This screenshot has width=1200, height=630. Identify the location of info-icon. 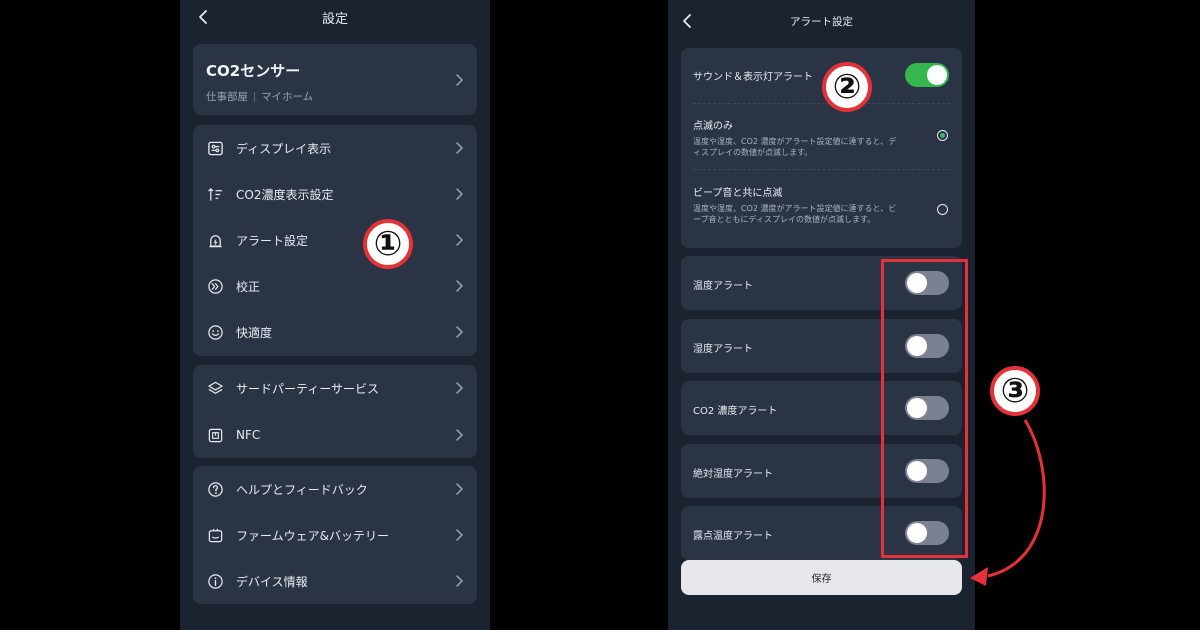
(215, 581).